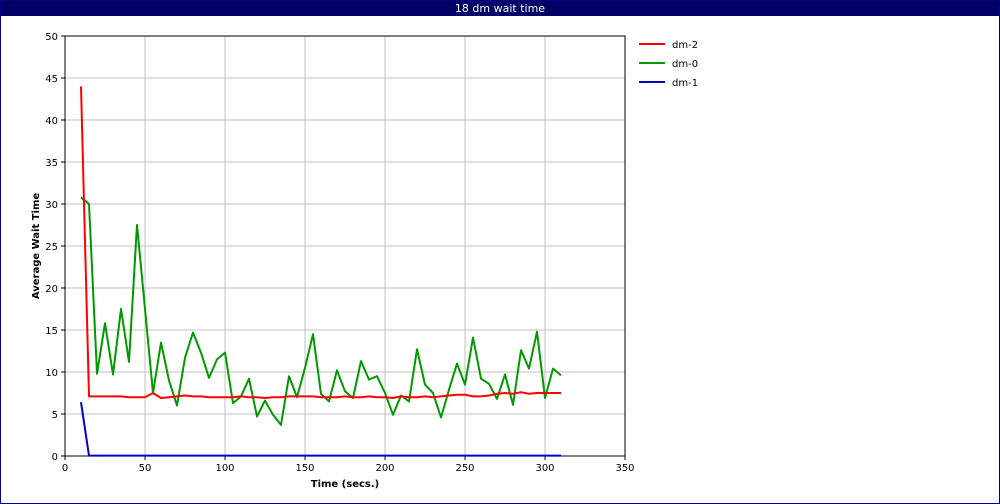 The width and height of the screenshot is (1000, 504). What do you see at coordinates (624, 468) in the screenshot?
I see `x-tick-label: 350` at bounding box center [624, 468].